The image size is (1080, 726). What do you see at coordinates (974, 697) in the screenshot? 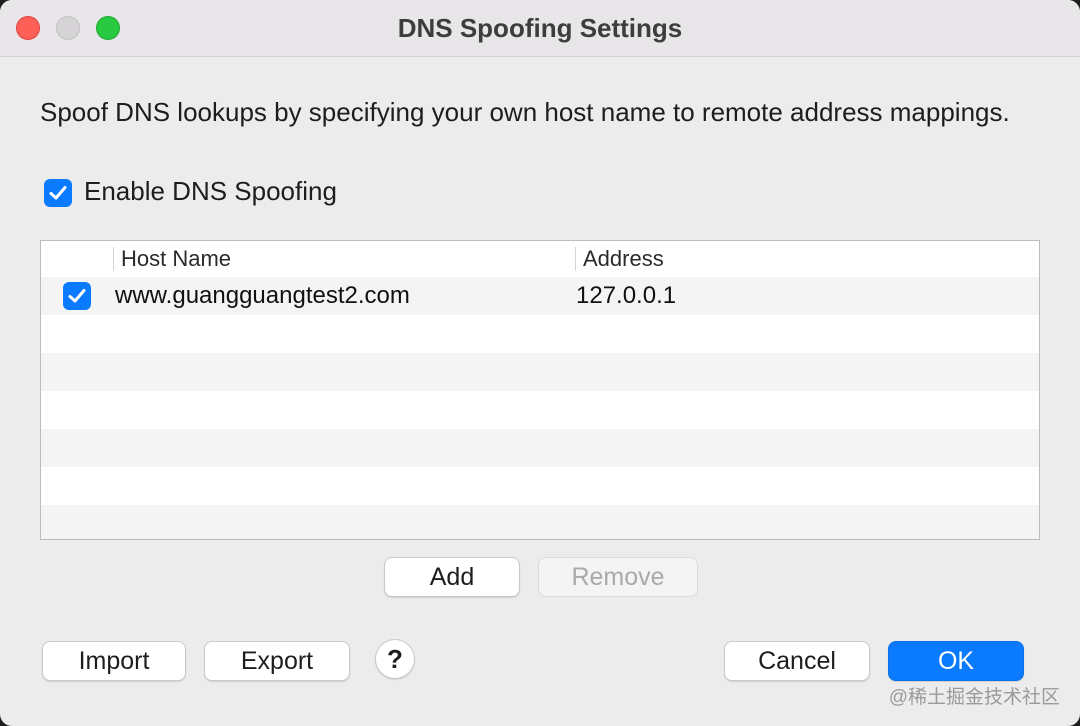
I see `watermark-text: @稀土掘金技术社区` at bounding box center [974, 697].